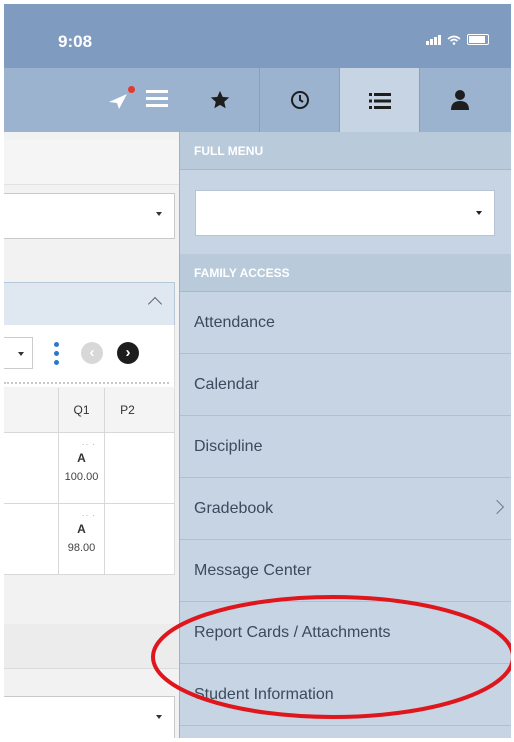 Image resolution: width=514 pixels, height=742 pixels. What do you see at coordinates (127, 410) in the screenshot?
I see `column-header-p2: P2` at bounding box center [127, 410].